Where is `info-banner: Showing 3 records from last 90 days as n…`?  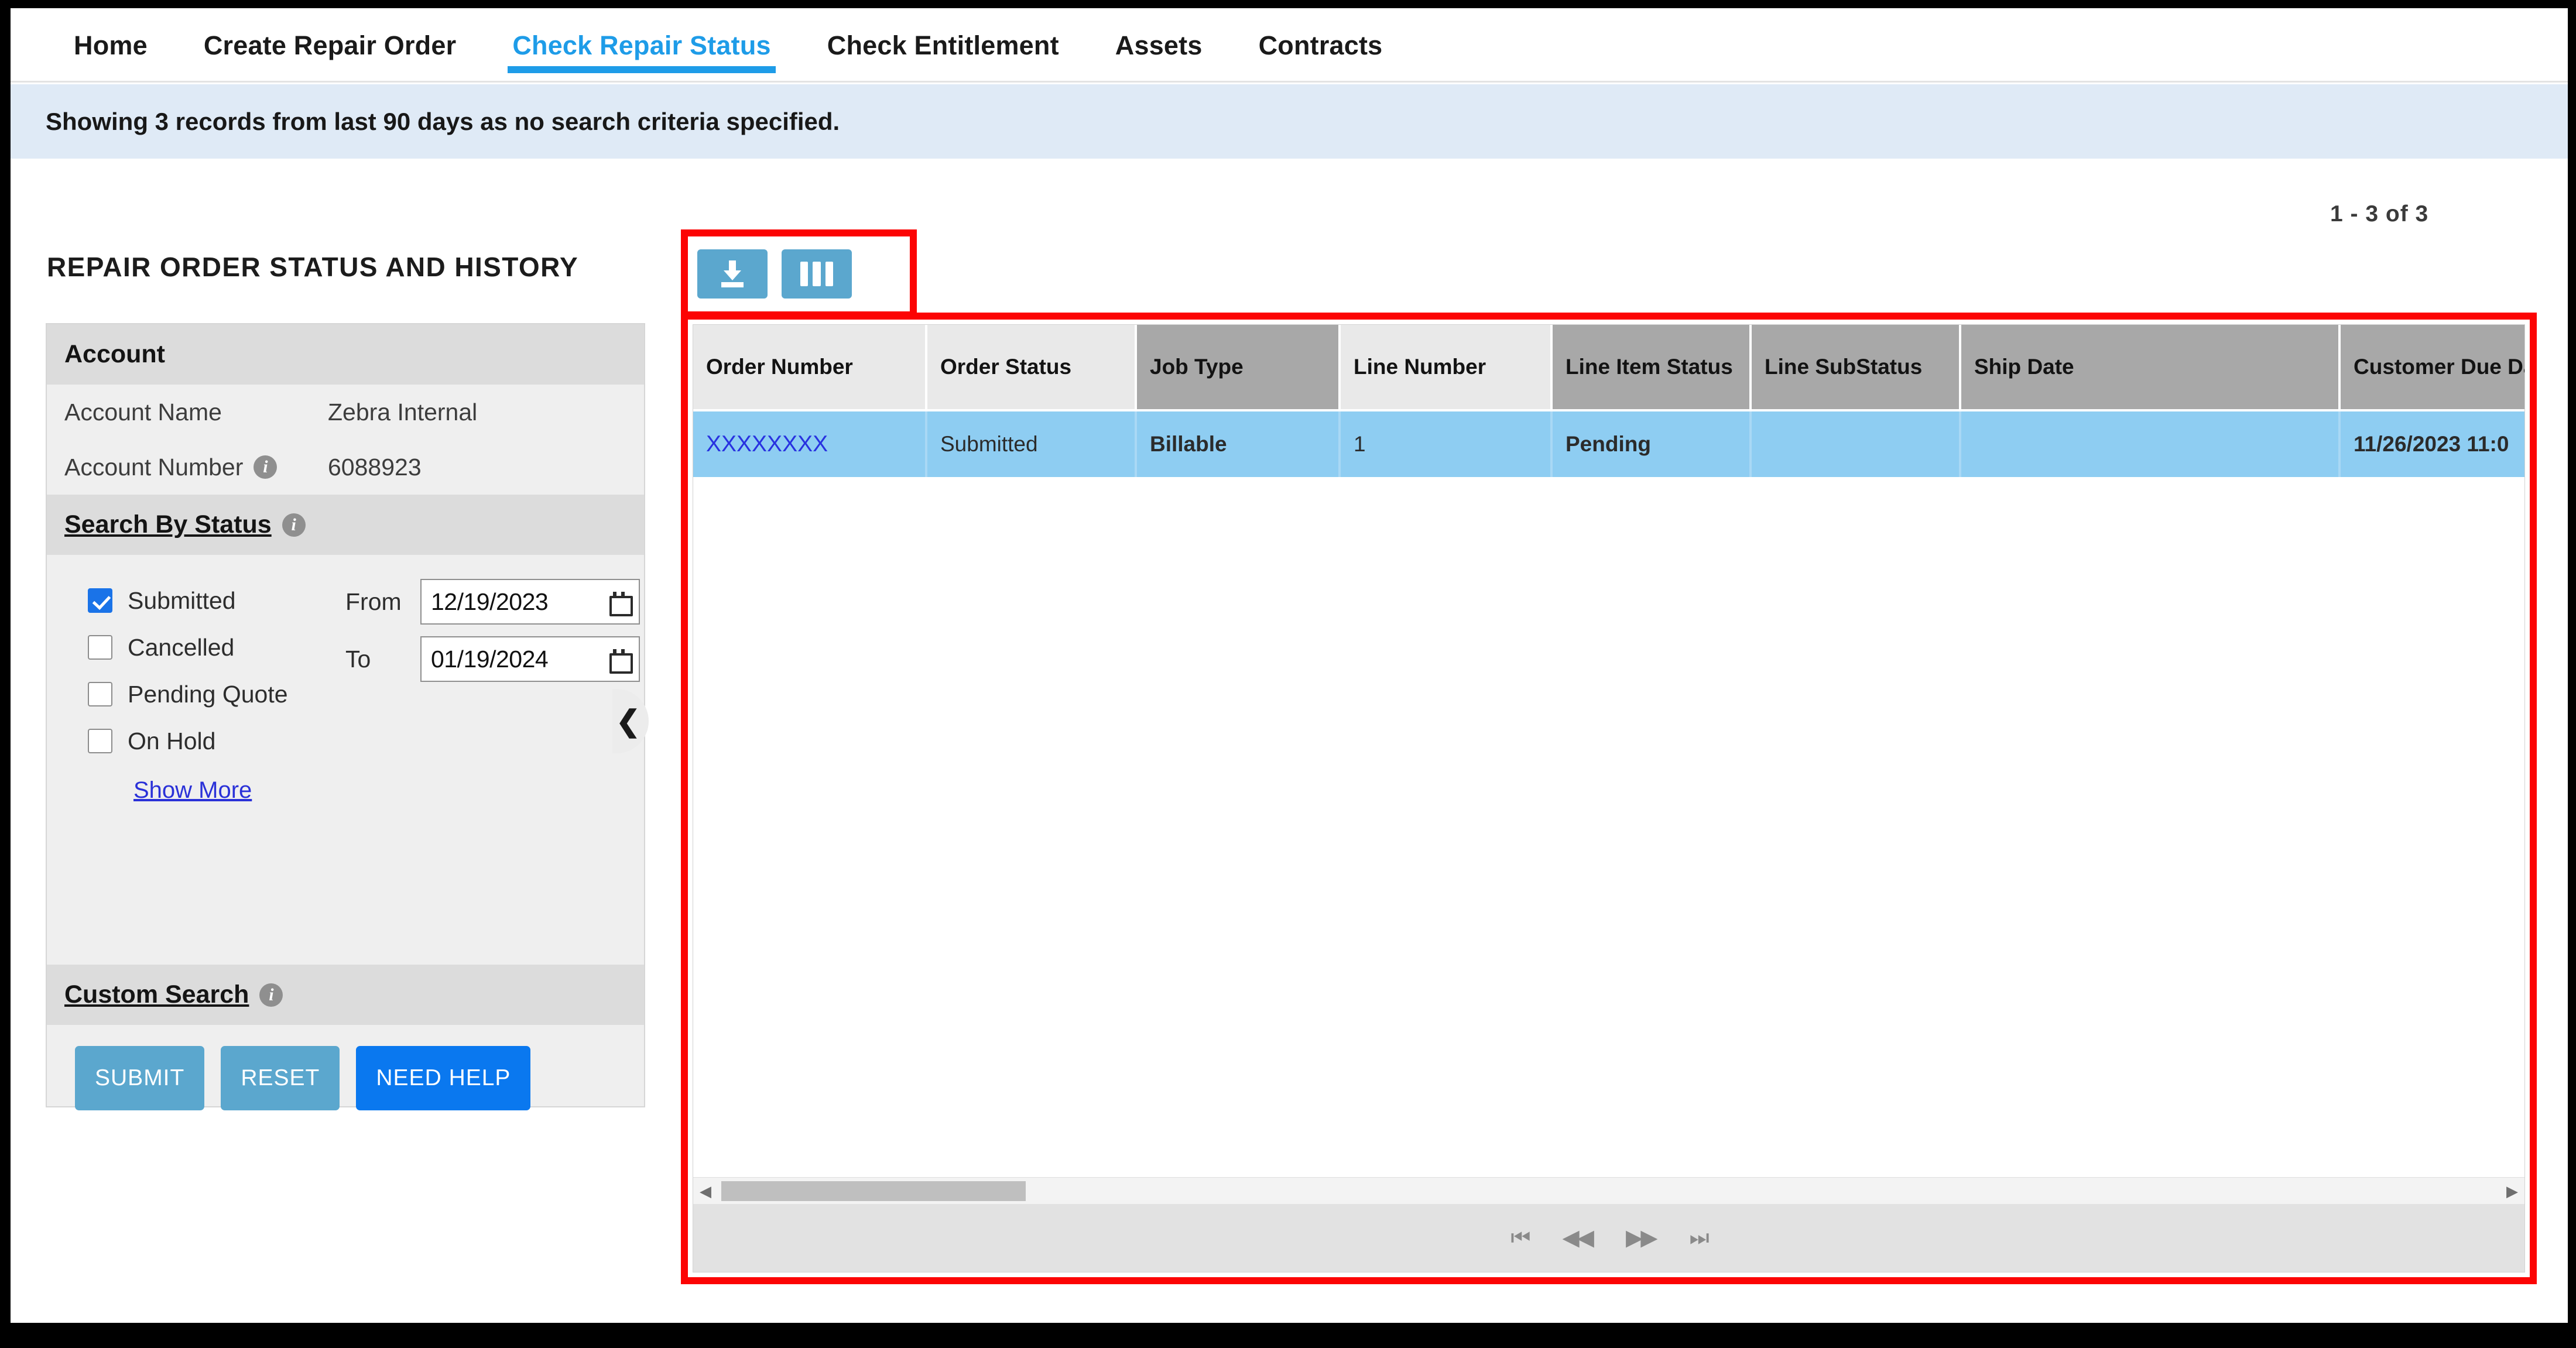
info-banner: Showing 3 records from last 90 days as n… is located at coordinates (1289, 121).